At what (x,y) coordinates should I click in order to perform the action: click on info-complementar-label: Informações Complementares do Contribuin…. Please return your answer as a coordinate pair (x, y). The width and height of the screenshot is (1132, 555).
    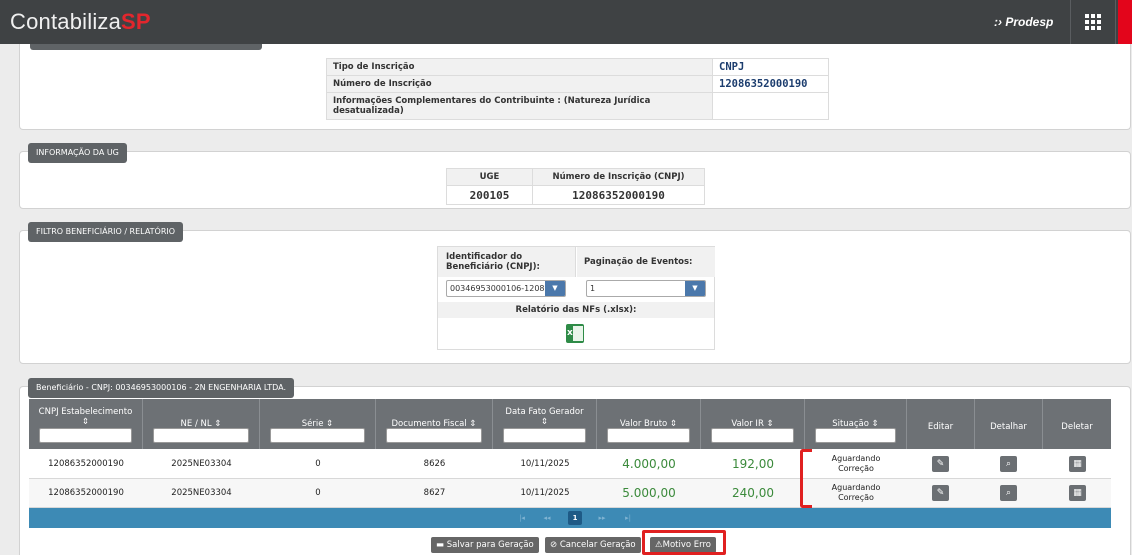
    Looking at the image, I should click on (519, 106).